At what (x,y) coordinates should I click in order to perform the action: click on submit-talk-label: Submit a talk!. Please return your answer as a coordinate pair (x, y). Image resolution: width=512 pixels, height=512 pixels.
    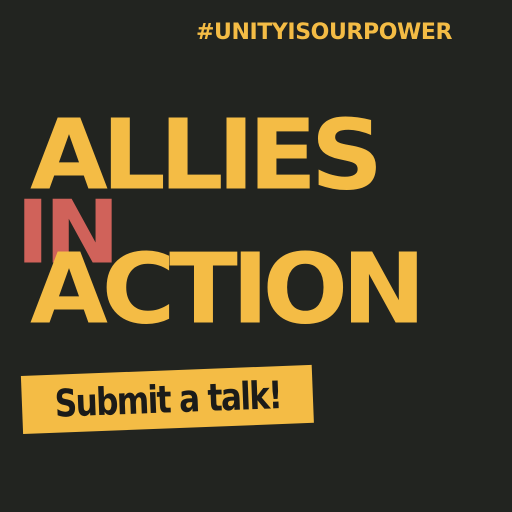
    Looking at the image, I should click on (167, 399).